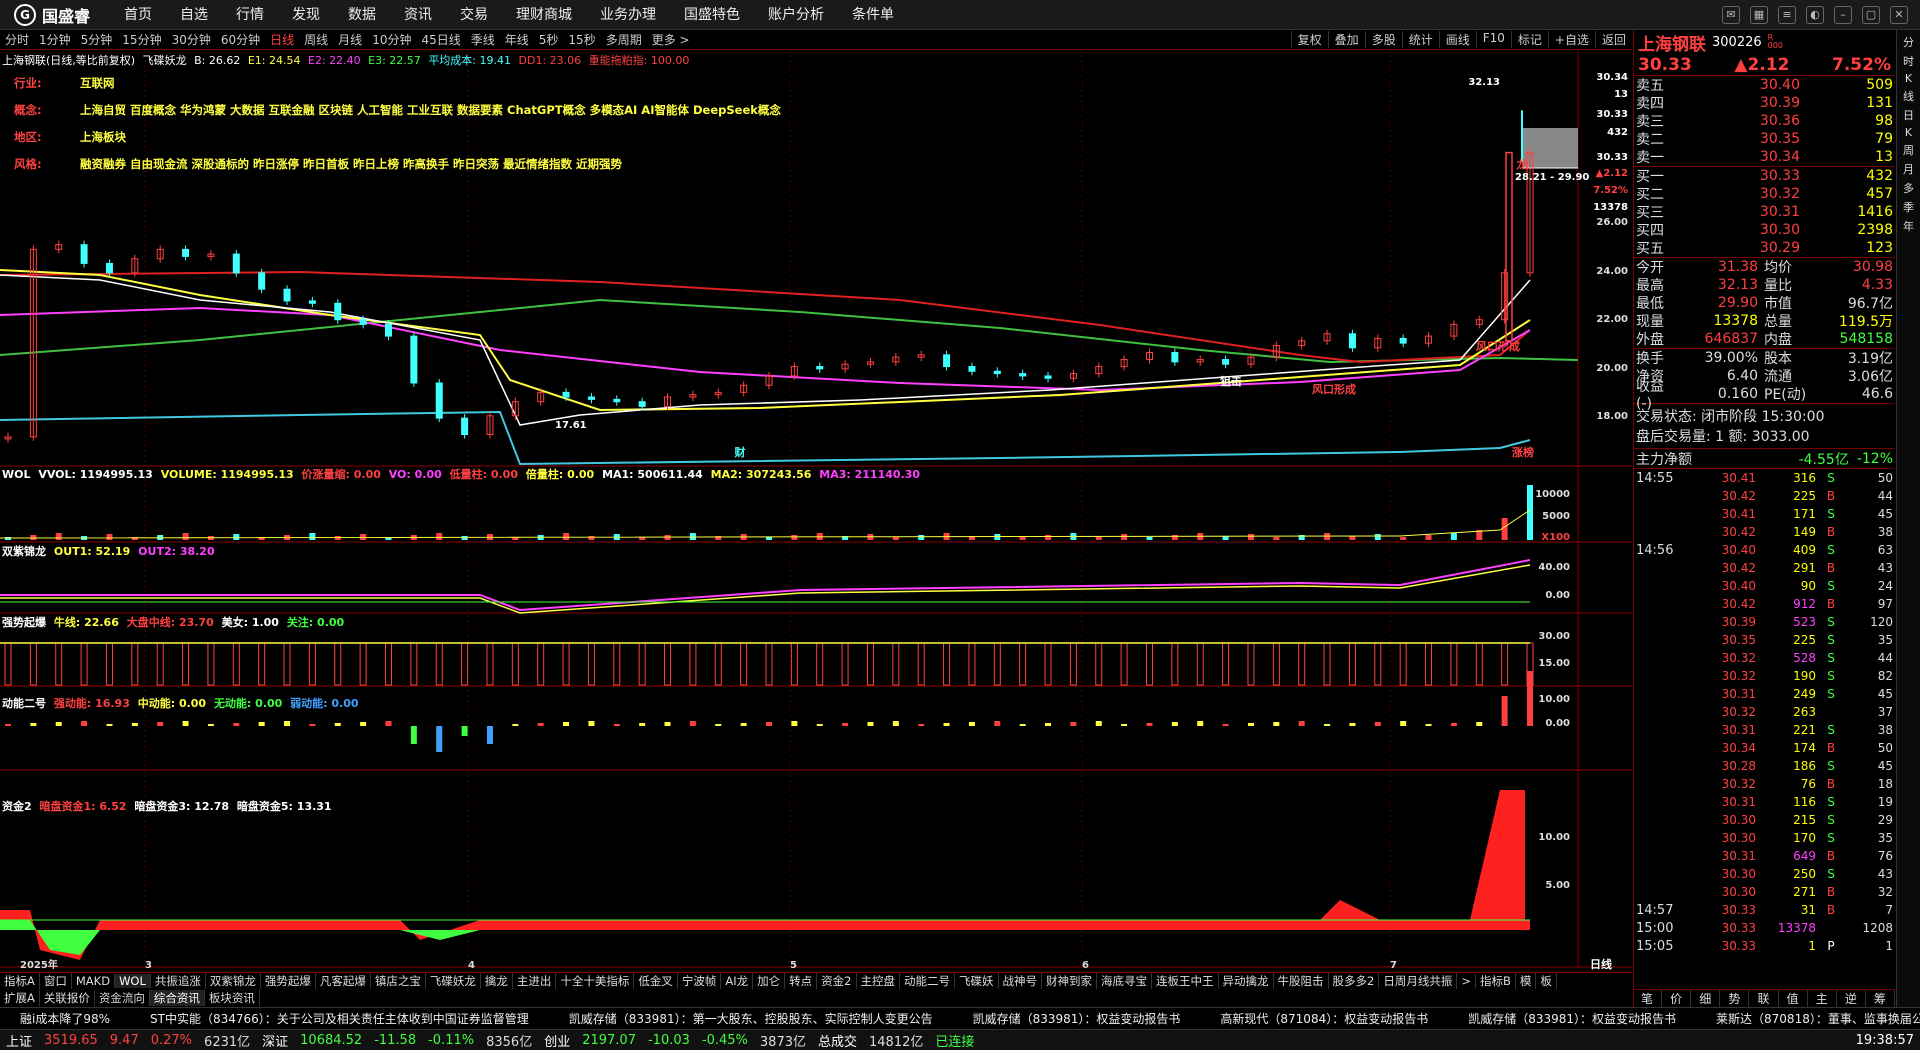 This screenshot has width=1920, height=1050. Describe the element at coordinates (1706, 998) in the screenshot. I see `quote-tab: 细` at that location.